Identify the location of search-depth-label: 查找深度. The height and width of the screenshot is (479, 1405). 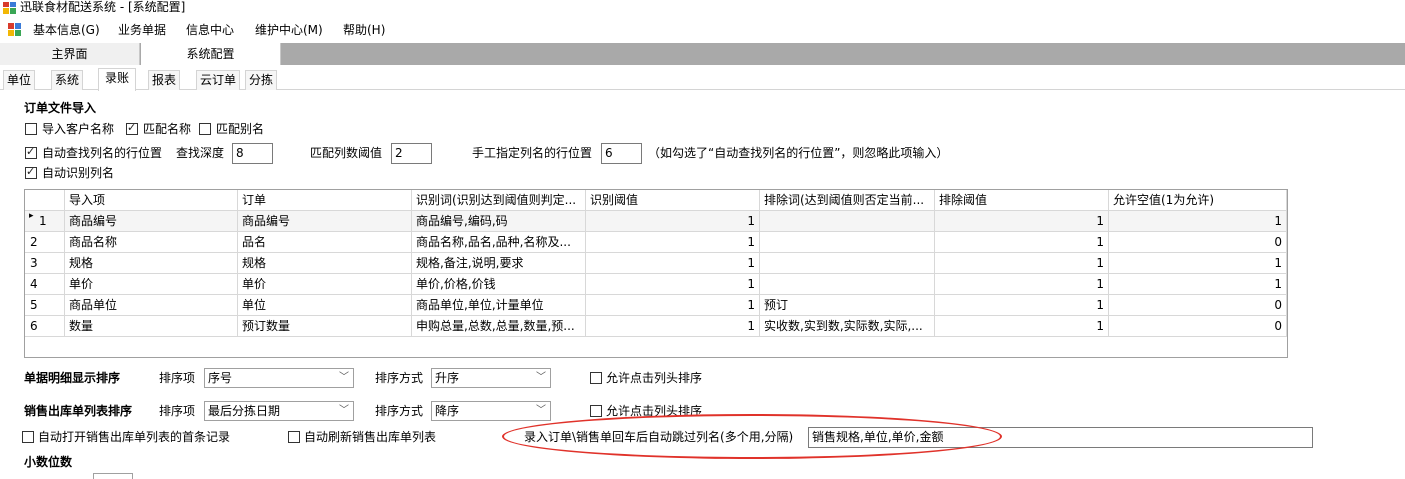
(200, 153).